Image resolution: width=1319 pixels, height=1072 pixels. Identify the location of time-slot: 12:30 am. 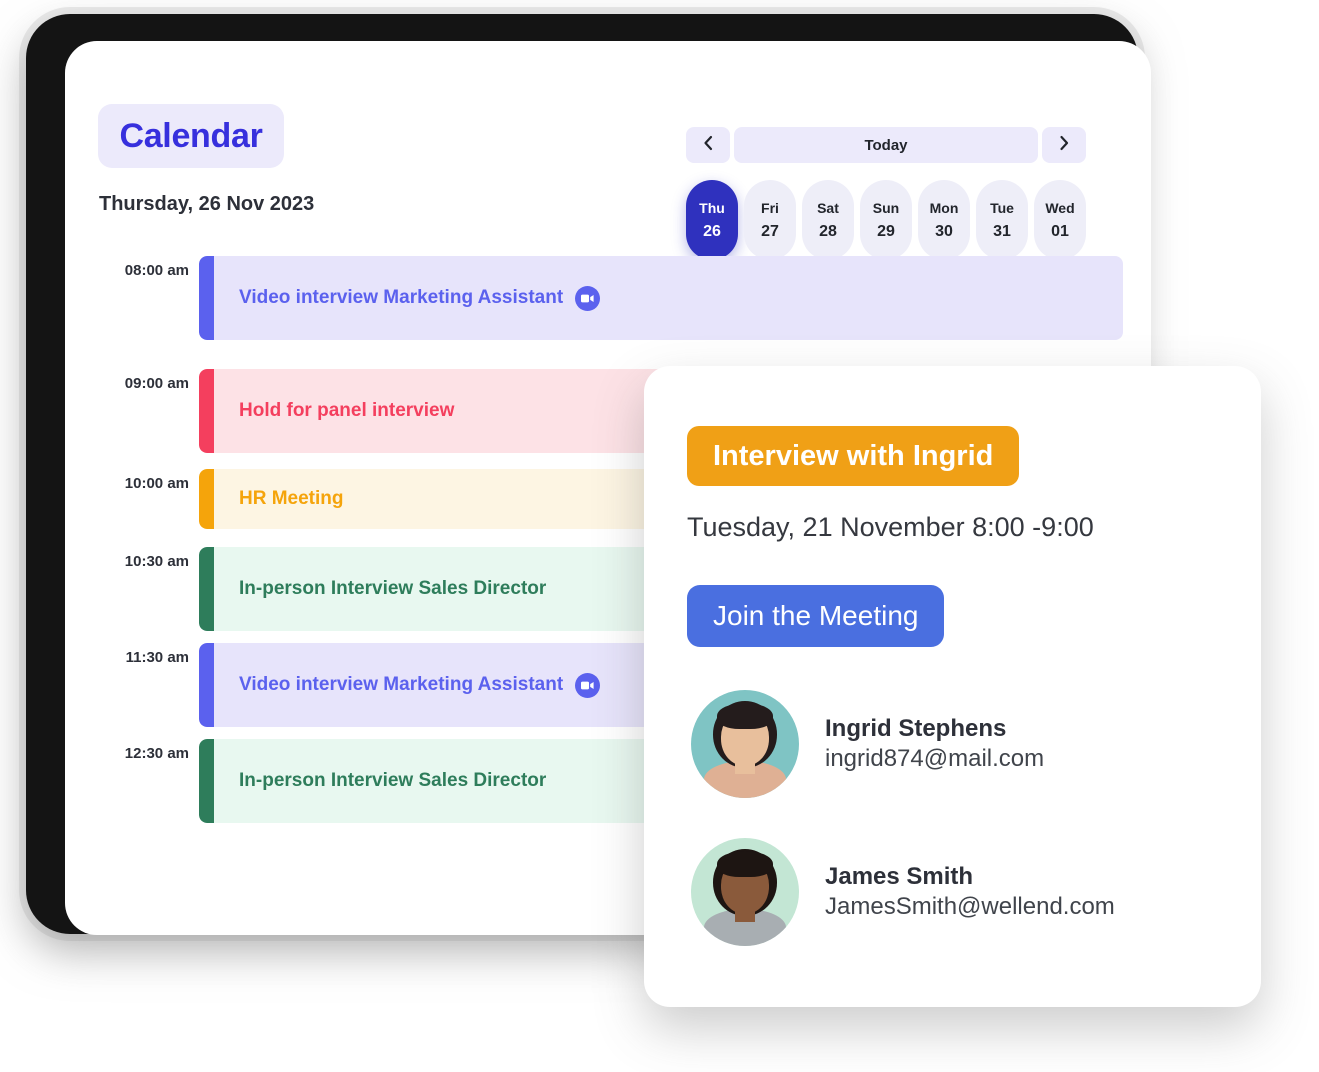
(148, 750).